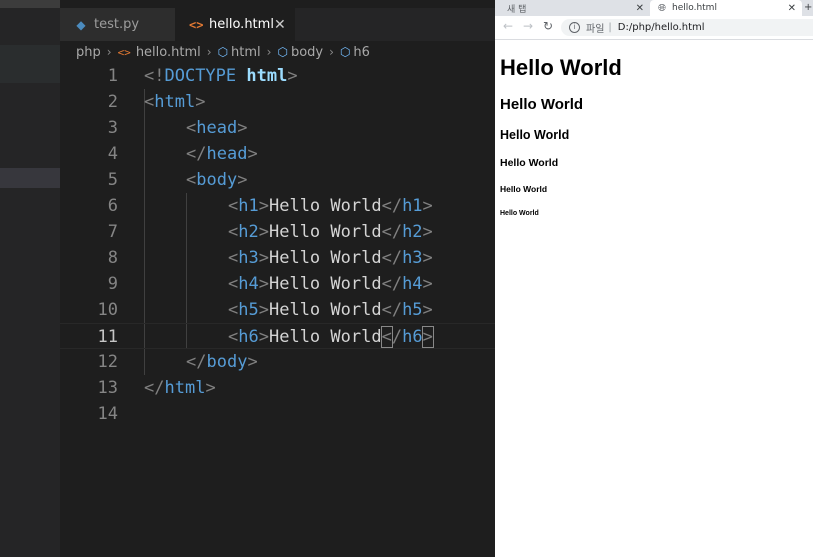 The image size is (813, 557). I want to click on line-number: 13, so click(107, 388).